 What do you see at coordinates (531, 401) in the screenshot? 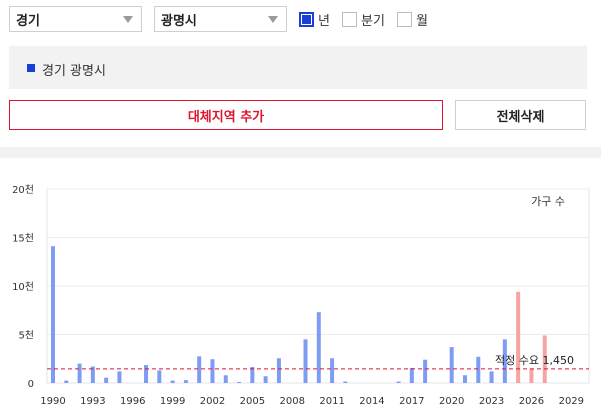
I see `x-tick-label: 2026` at bounding box center [531, 401].